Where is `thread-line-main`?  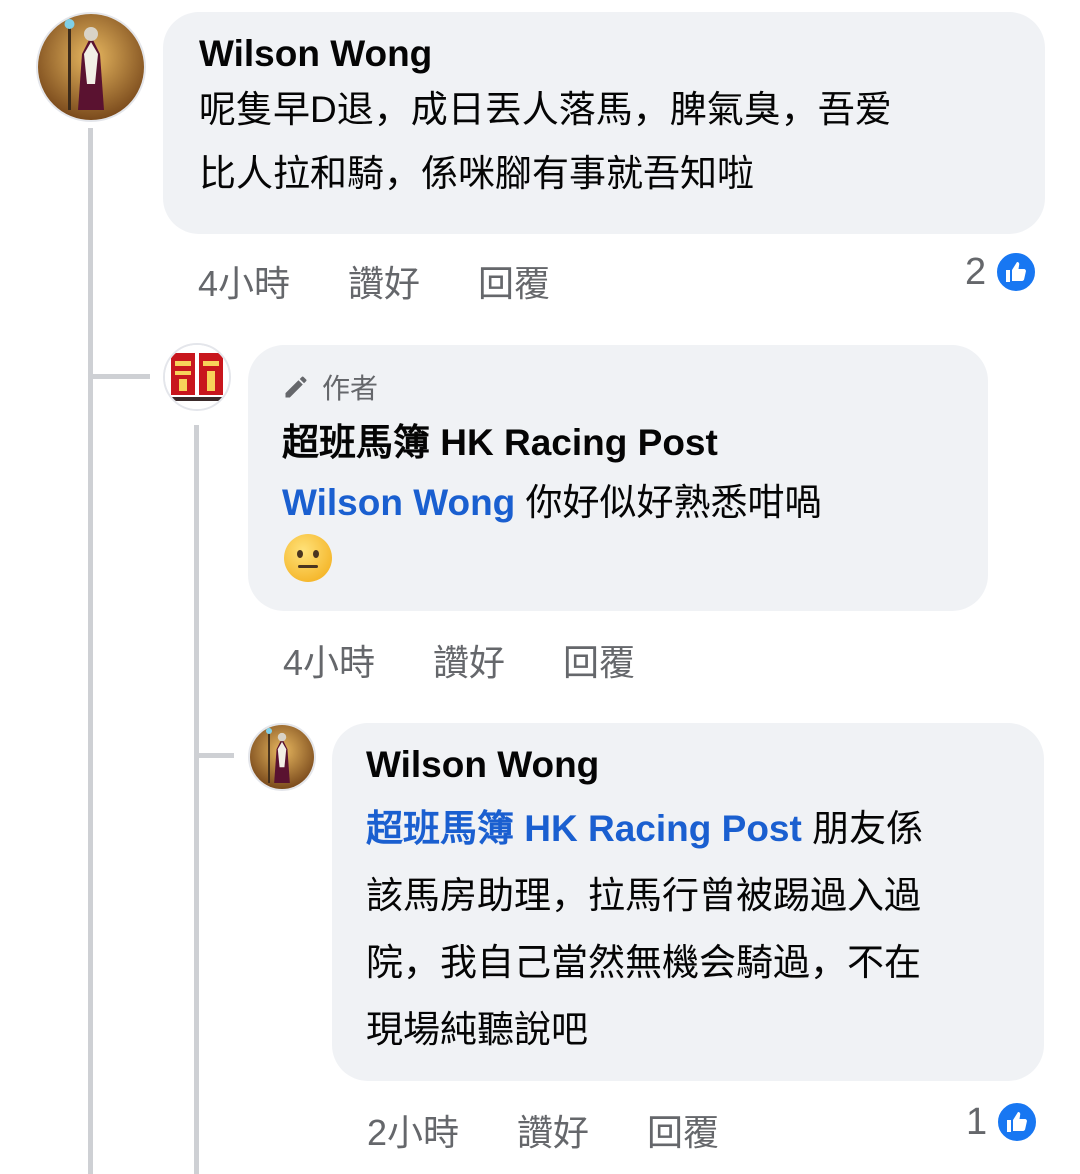 thread-line-main is located at coordinates (90, 651).